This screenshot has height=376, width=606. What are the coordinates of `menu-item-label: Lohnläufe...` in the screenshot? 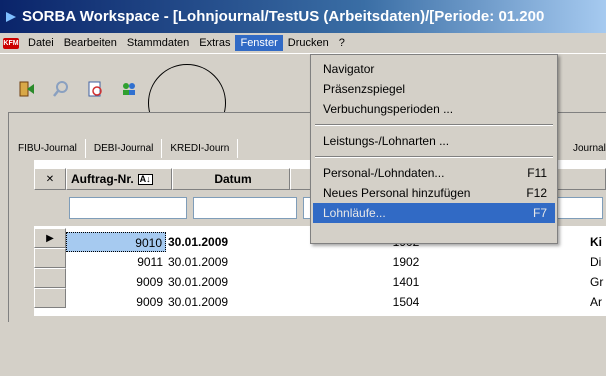 It's located at (354, 213).